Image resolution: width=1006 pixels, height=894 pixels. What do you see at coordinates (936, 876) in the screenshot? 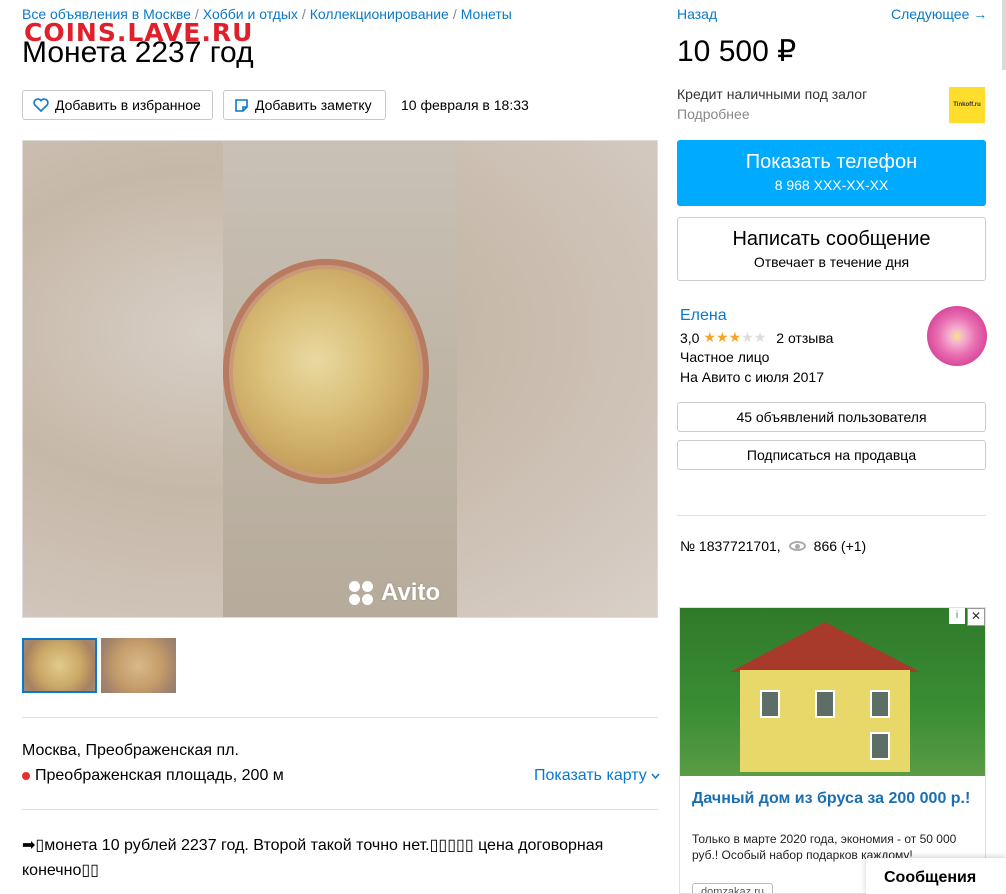
I see `messages-tab: Сообщения` at bounding box center [936, 876].